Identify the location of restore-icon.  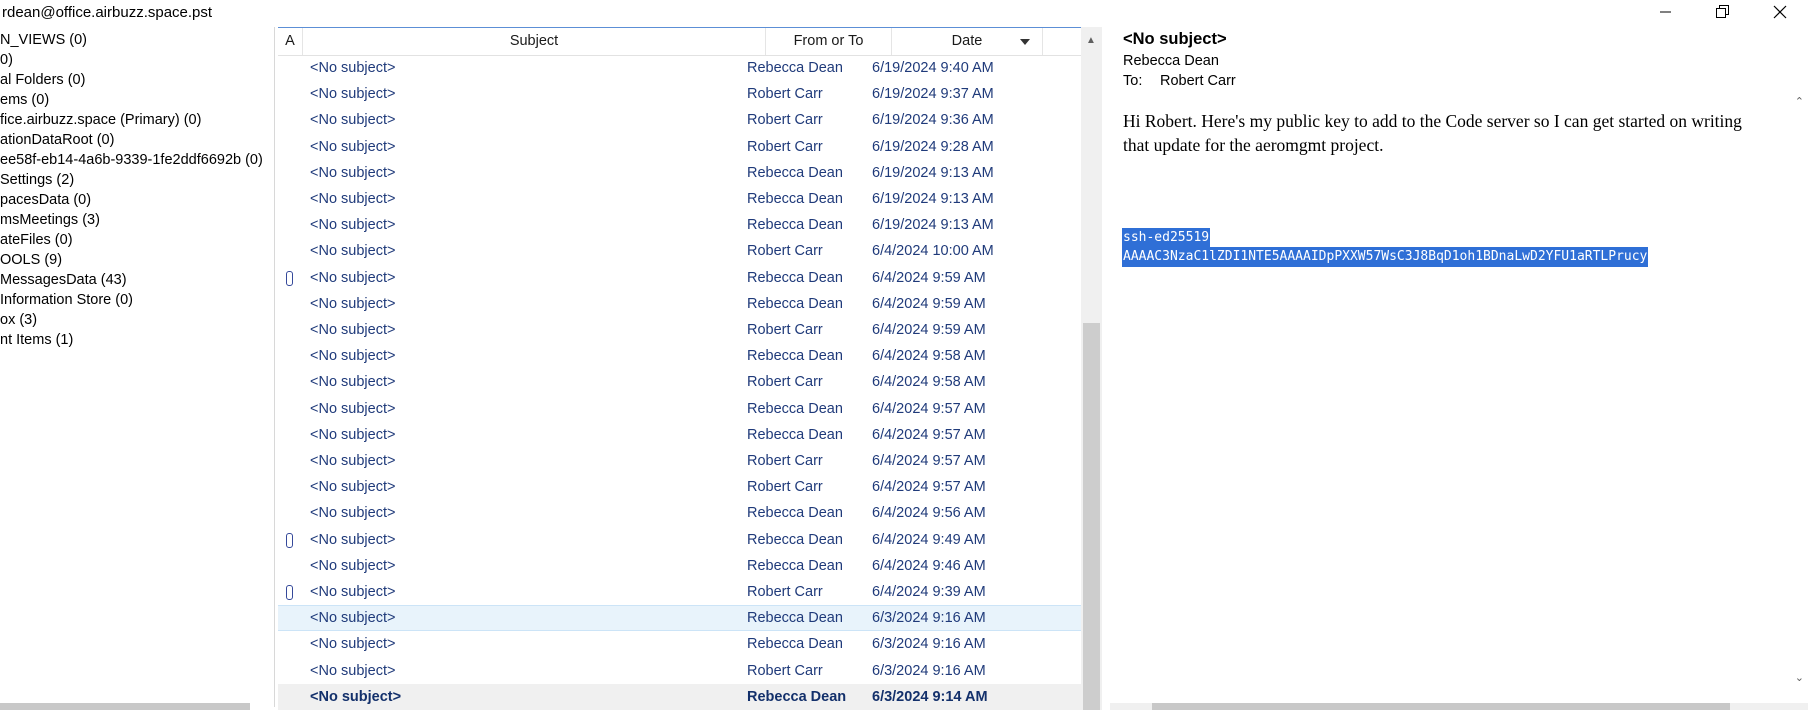
(1722, 11).